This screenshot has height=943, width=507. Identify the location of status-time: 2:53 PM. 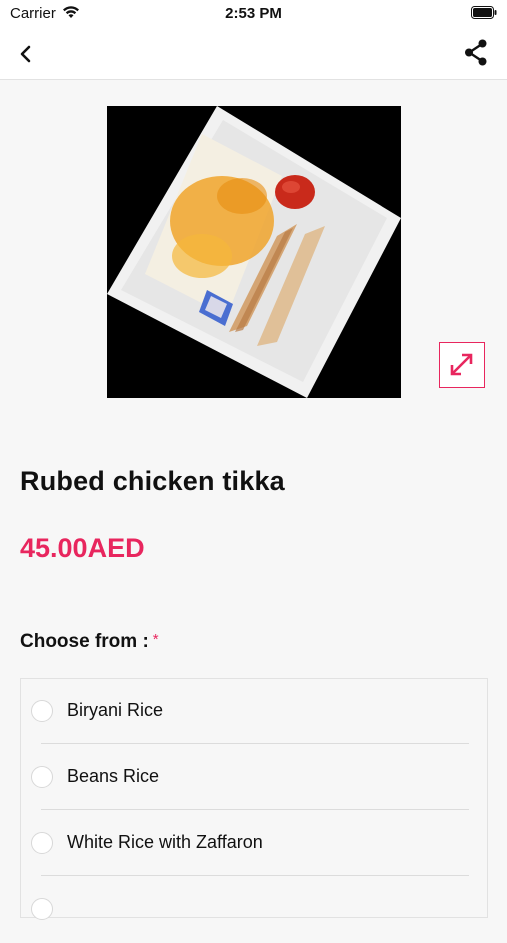
(253, 13).